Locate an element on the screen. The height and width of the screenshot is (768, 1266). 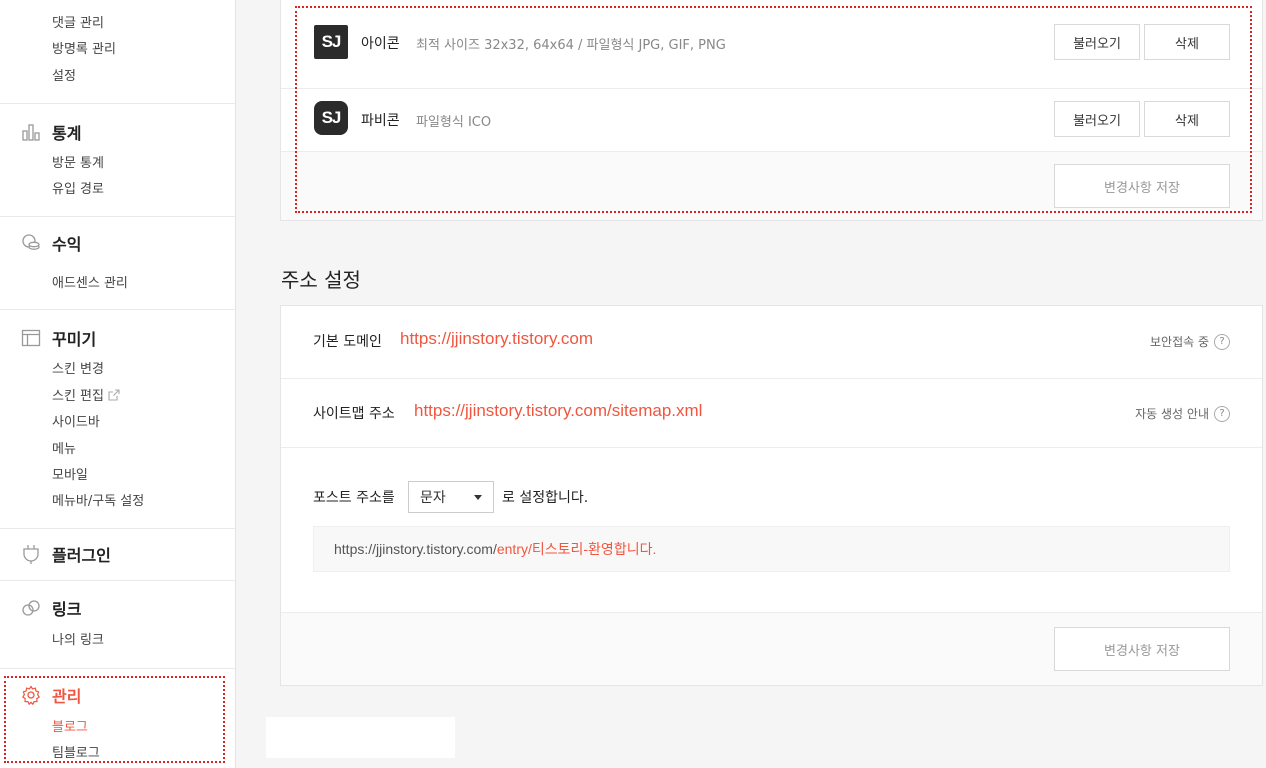
domain-help-text: 보안접속 중 is located at coordinates (1179, 342).